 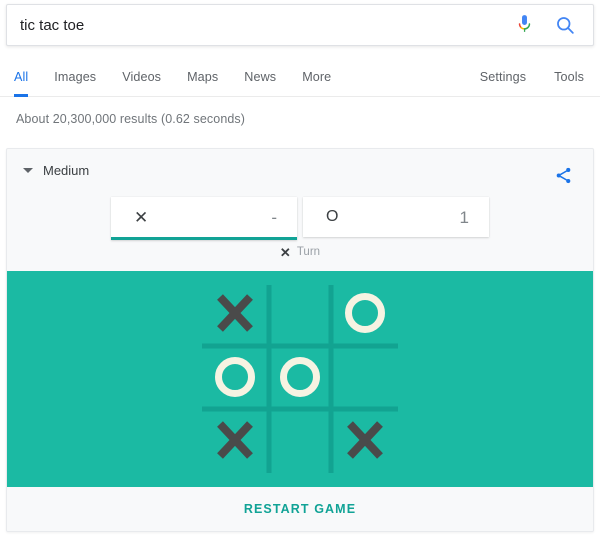 What do you see at coordinates (332, 216) in the screenshot?
I see `score-mark-o: O` at bounding box center [332, 216].